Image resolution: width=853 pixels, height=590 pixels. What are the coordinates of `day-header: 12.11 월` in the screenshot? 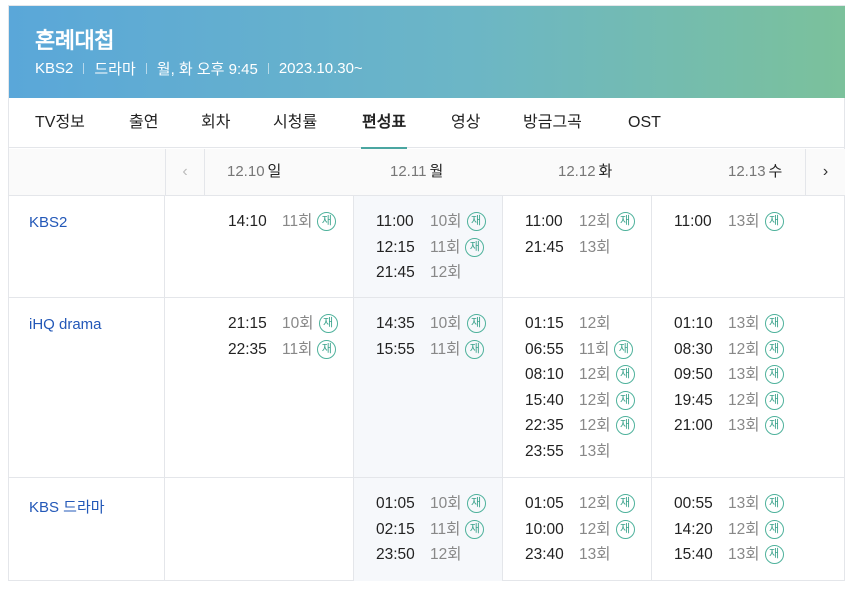 It's located at (416, 172).